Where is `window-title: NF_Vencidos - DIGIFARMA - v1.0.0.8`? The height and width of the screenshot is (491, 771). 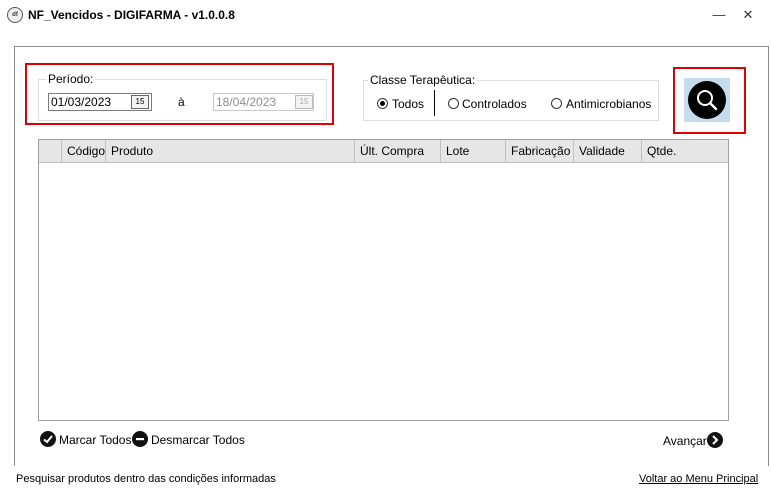 window-title: NF_Vencidos - DIGIFARMA - v1.0.0.8 is located at coordinates (131, 15).